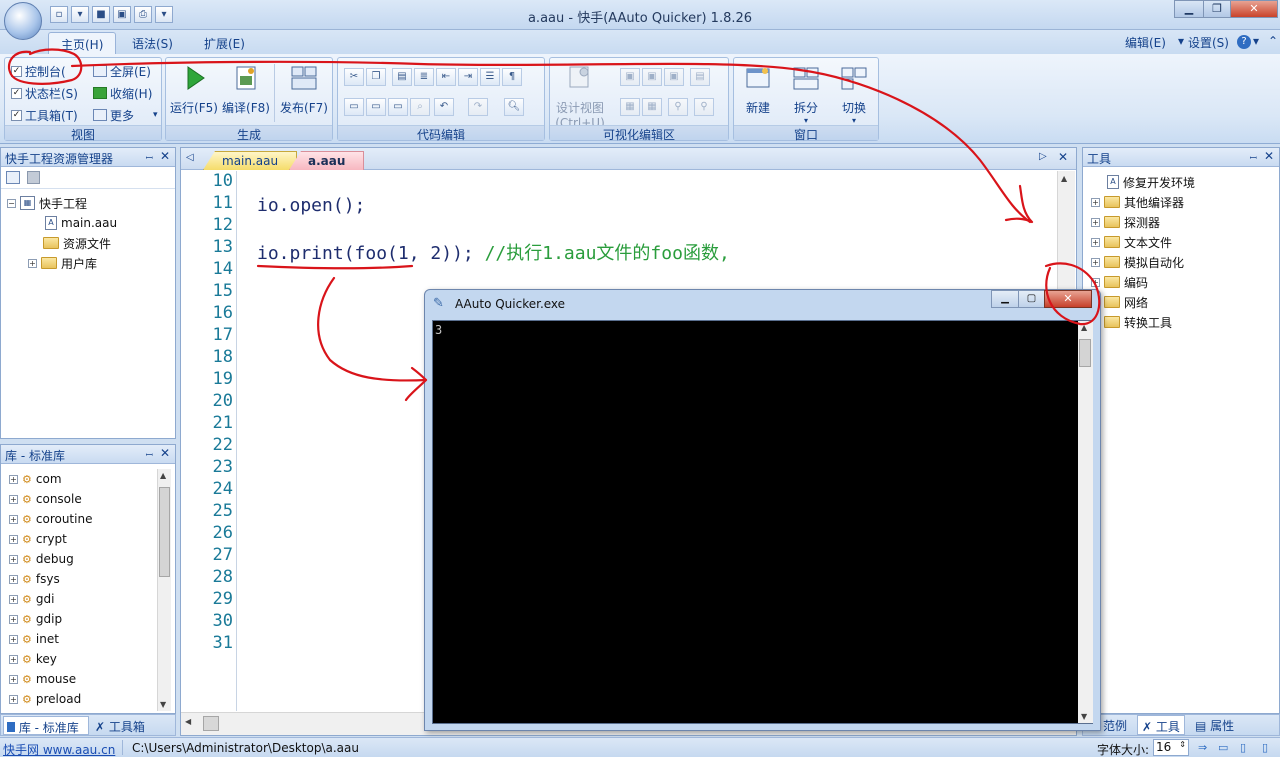  What do you see at coordinates (1182, 744) in the screenshot?
I see `spinner-icon: ⇕` at bounding box center [1182, 744].